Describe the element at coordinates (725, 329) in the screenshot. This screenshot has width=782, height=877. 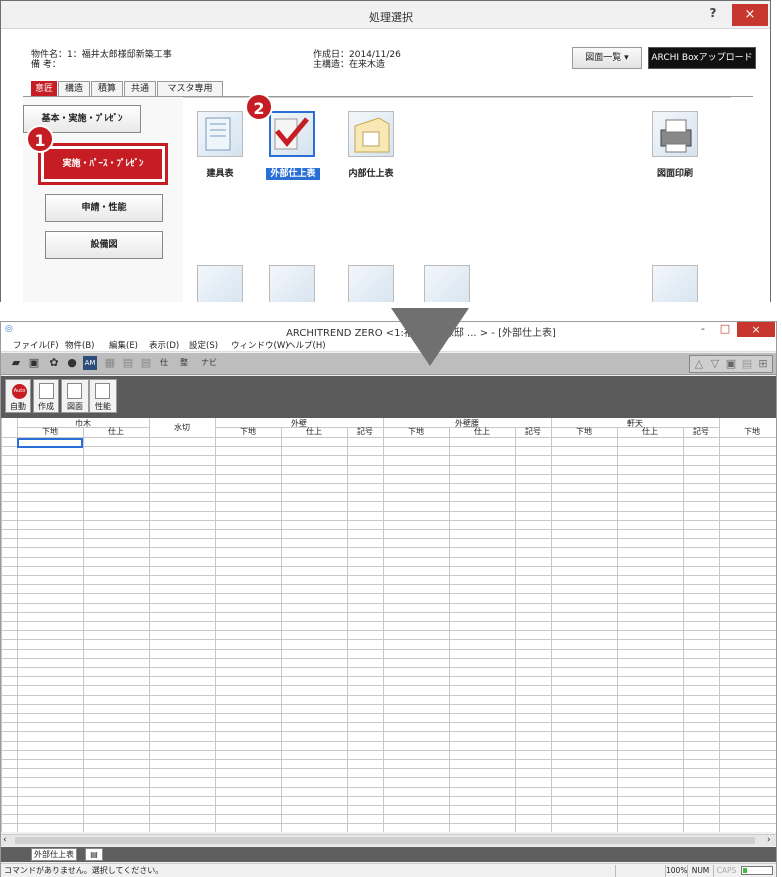
I see `maximize-button: □` at that location.